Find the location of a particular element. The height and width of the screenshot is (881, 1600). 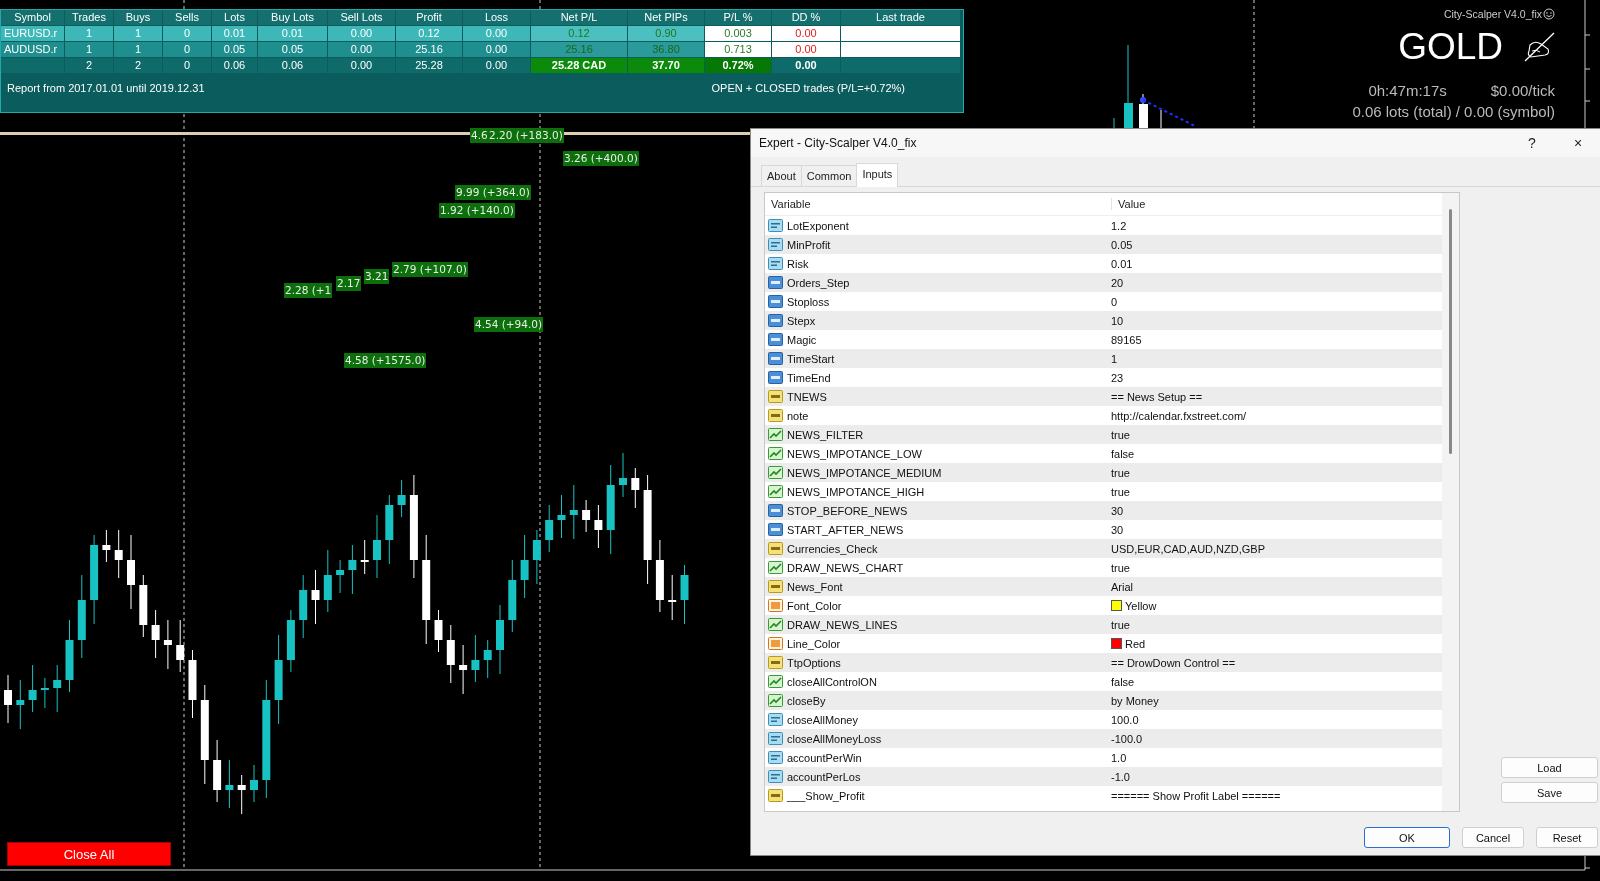

dialog-button: OK is located at coordinates (1407, 837).